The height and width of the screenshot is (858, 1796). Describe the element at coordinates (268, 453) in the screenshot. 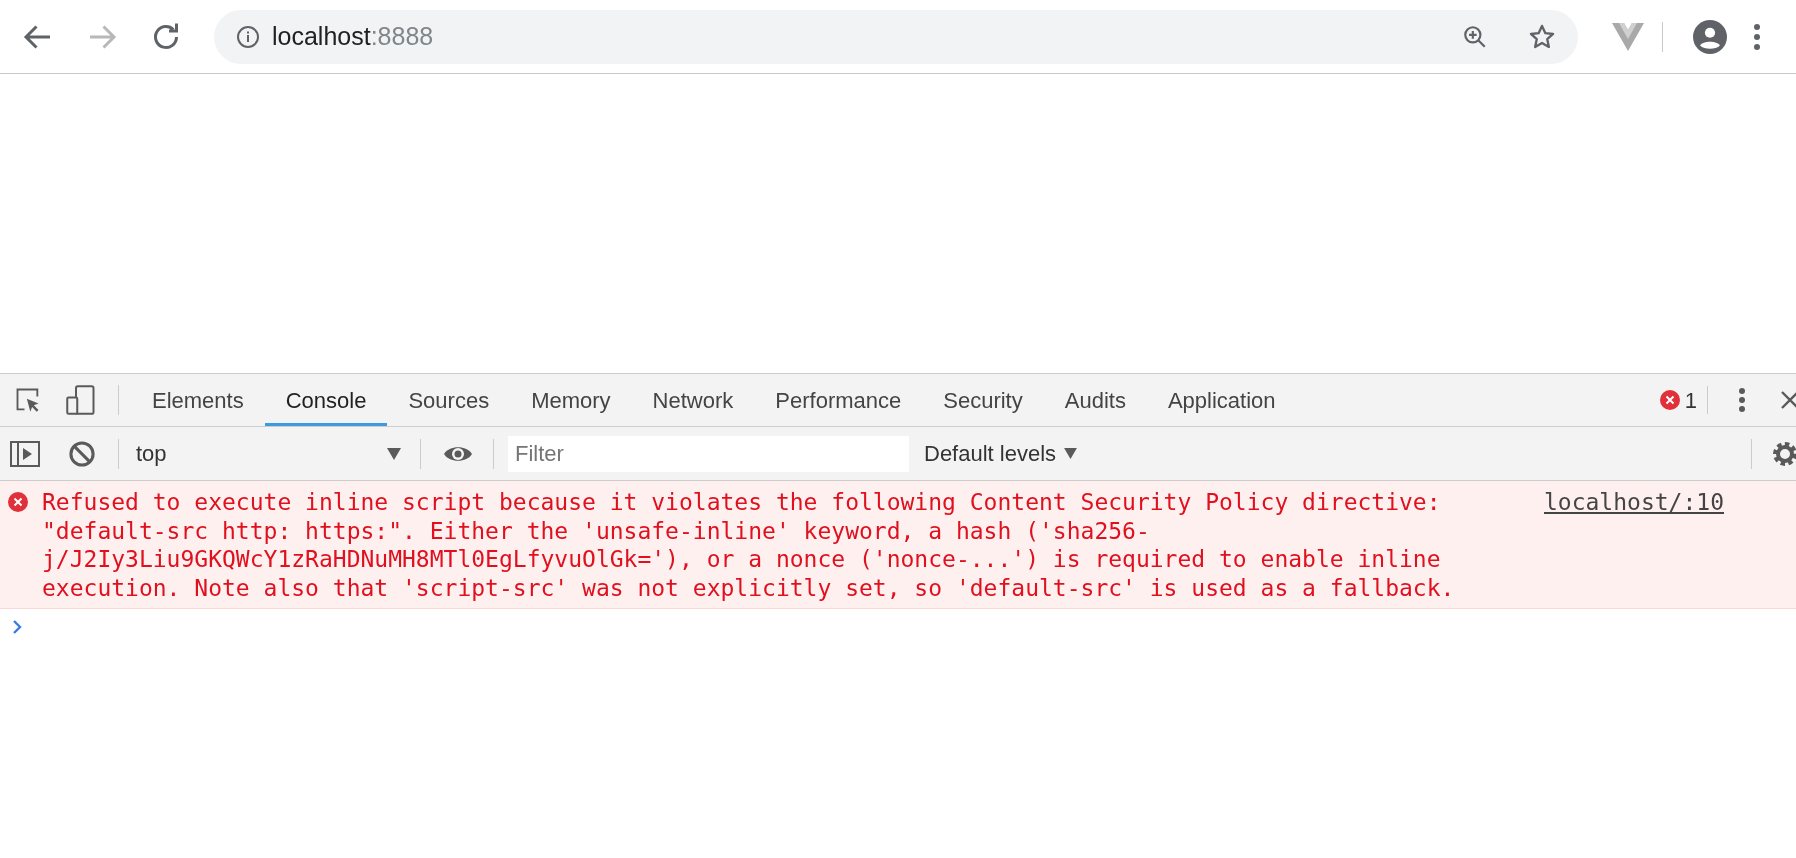

I see `context-dropdown: top` at that location.